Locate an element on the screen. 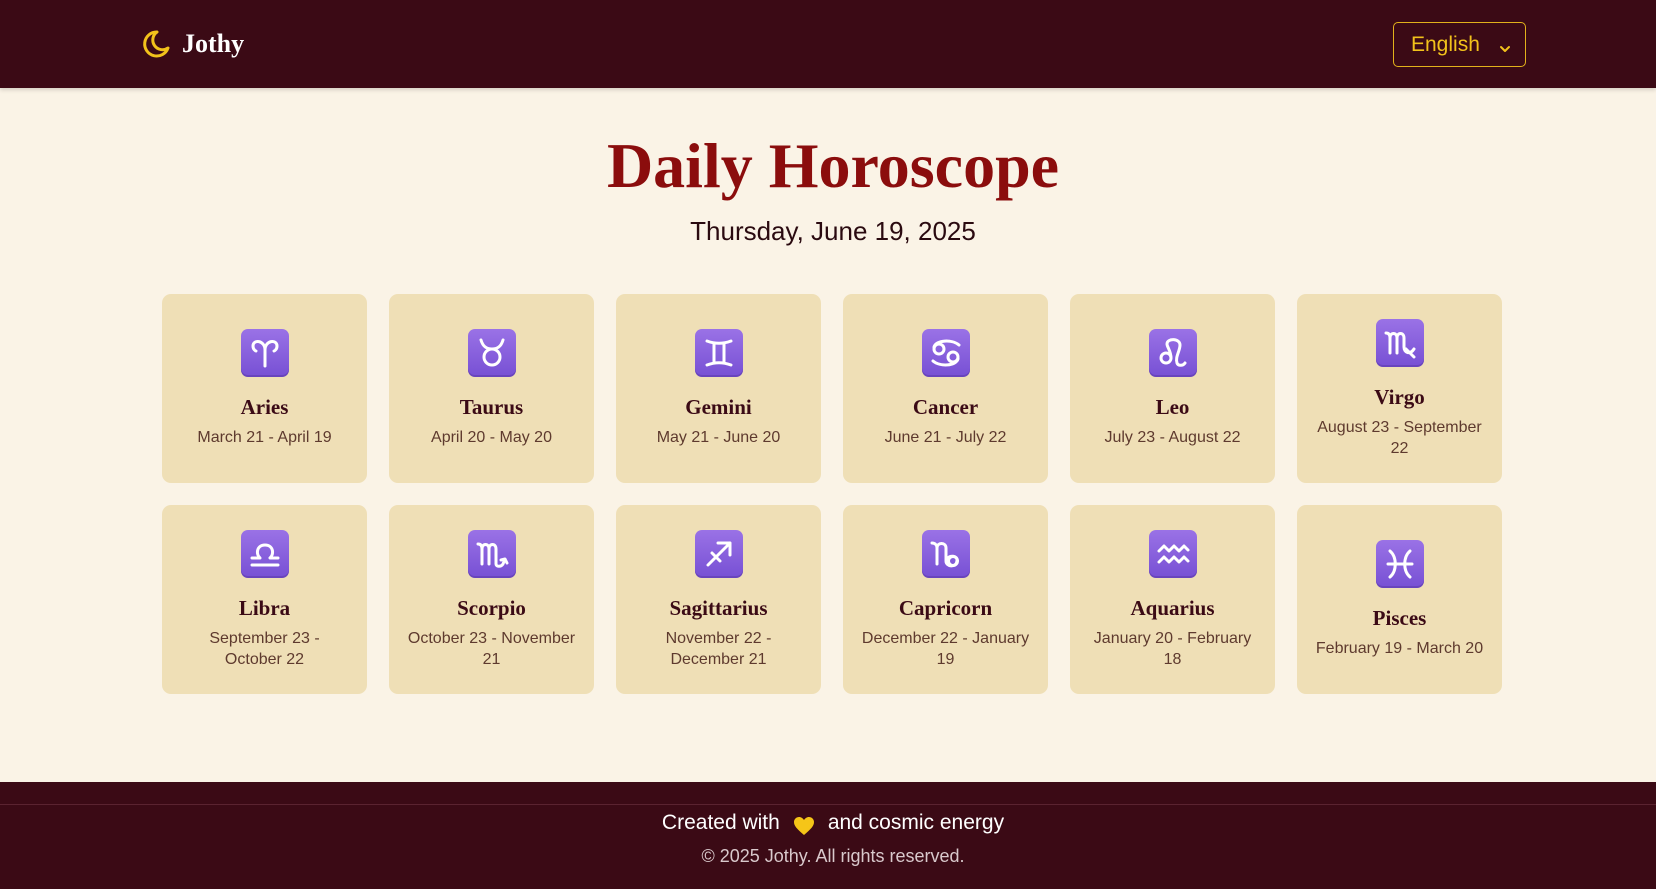  libra-icon is located at coordinates (264, 553).